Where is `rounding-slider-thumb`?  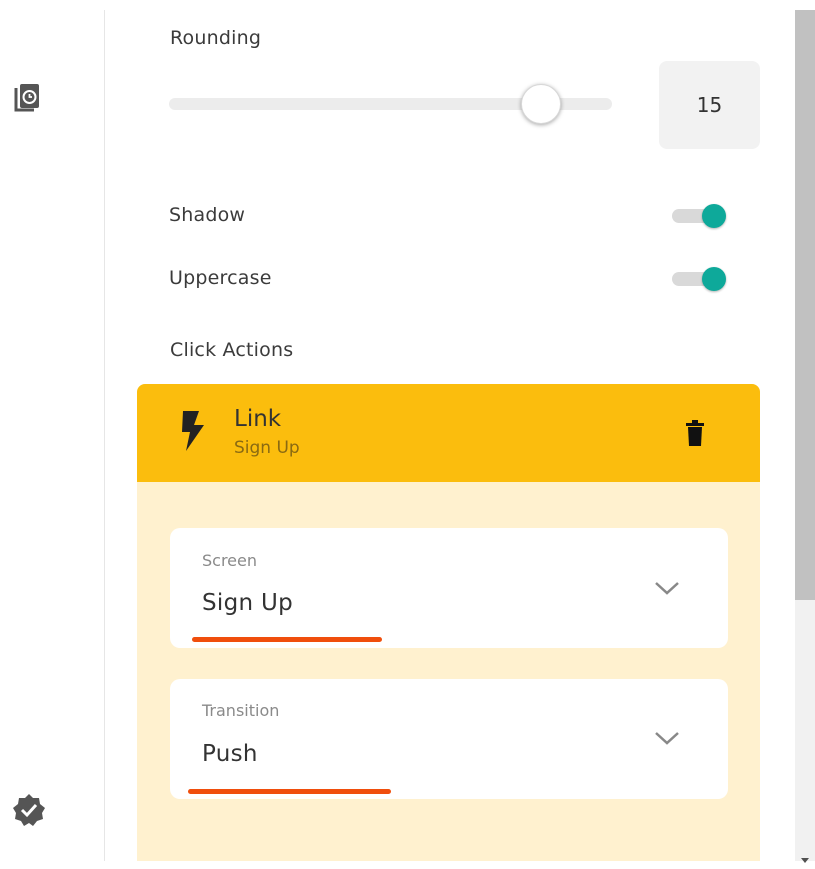 rounding-slider-thumb is located at coordinates (541, 104).